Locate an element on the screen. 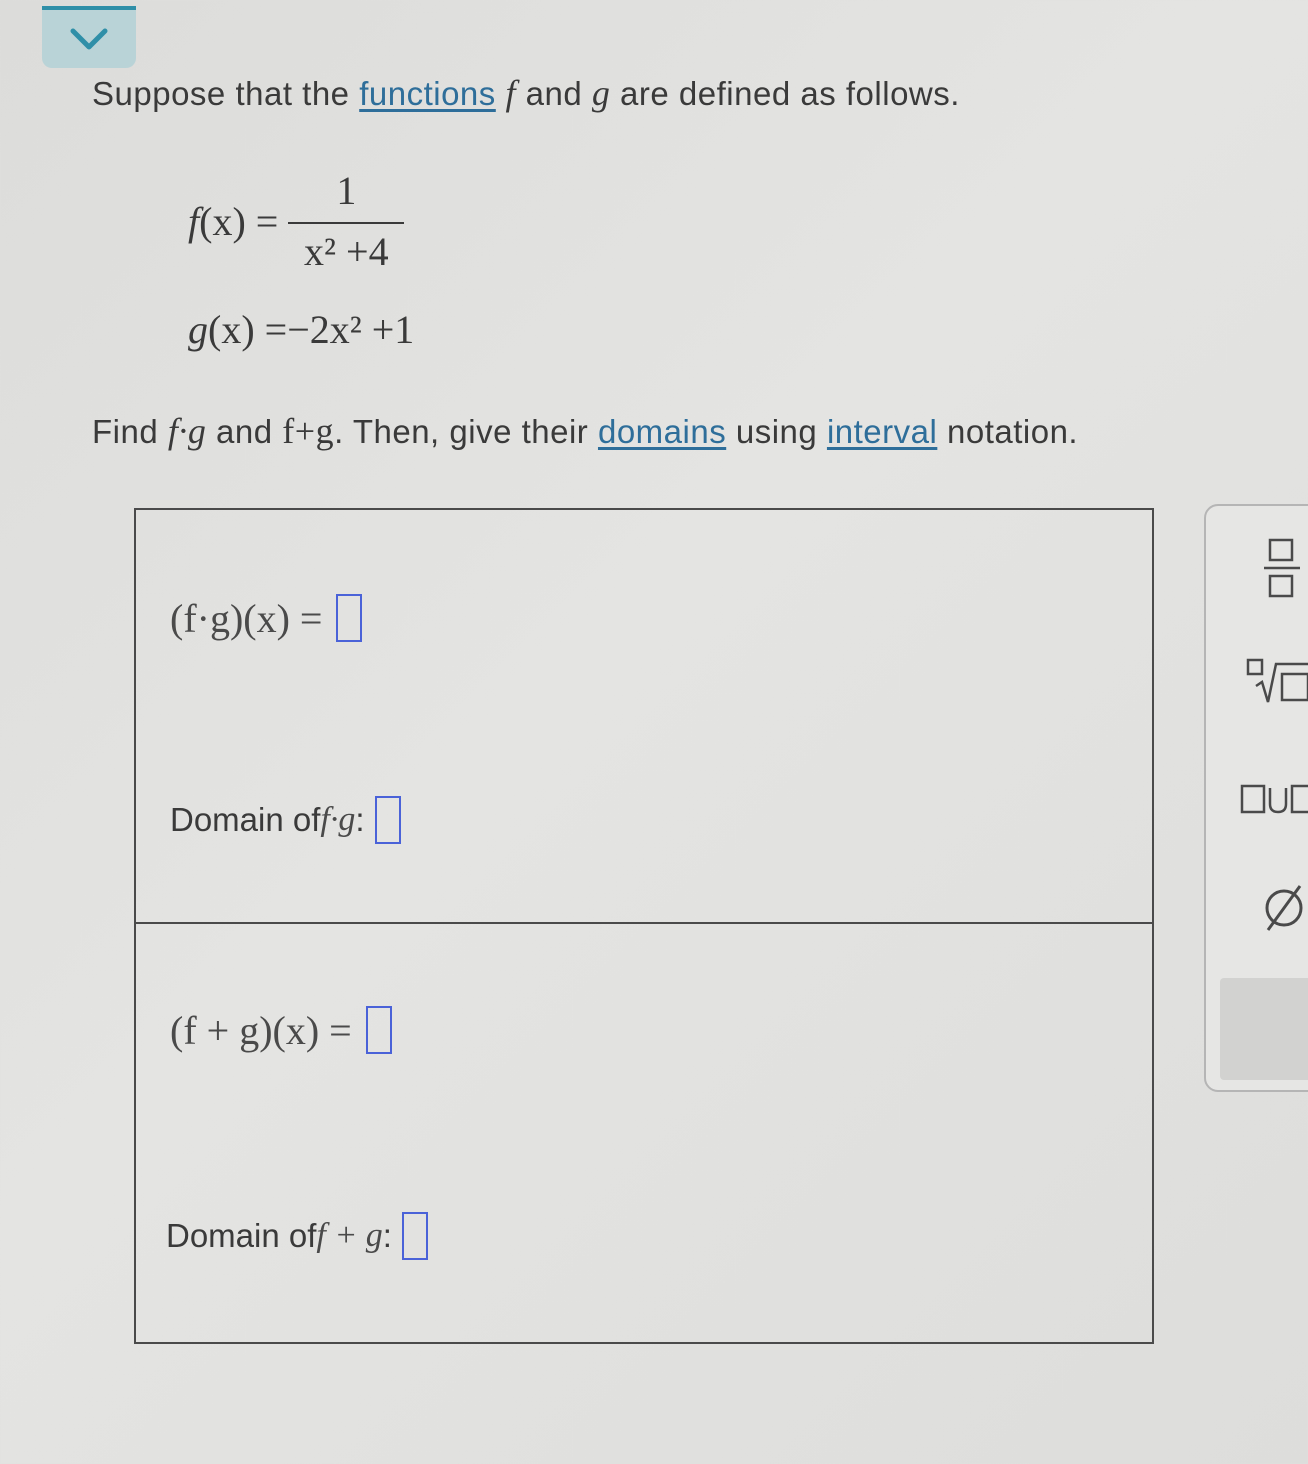 The image size is (1308, 1464). collapse-button is located at coordinates (89, 37).